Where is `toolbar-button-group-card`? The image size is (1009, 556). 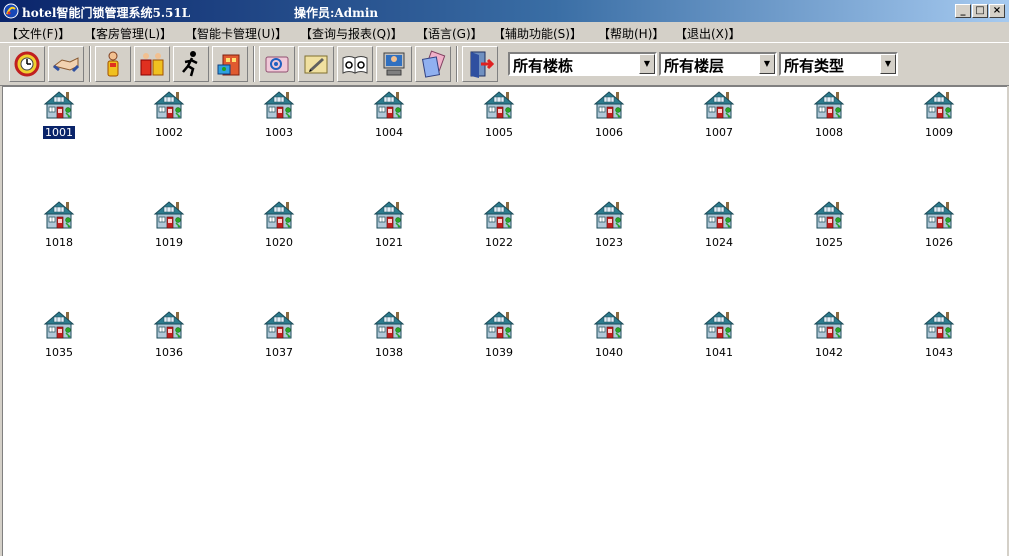
toolbar-button-group-card is located at coordinates (152, 64).